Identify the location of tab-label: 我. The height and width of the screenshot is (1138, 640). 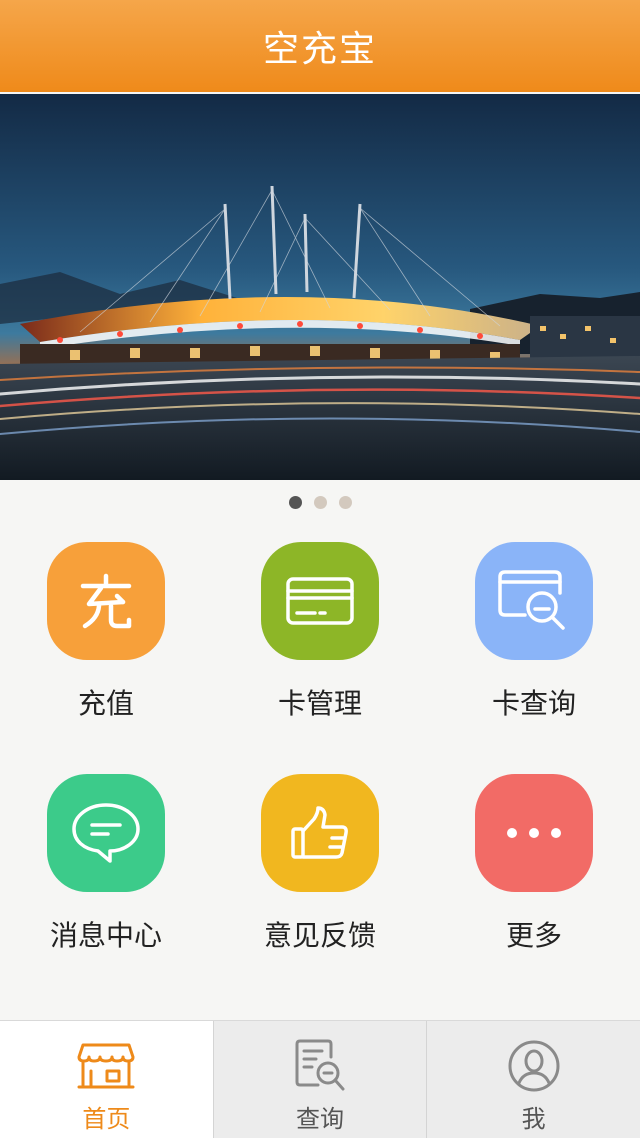
(533, 1119).